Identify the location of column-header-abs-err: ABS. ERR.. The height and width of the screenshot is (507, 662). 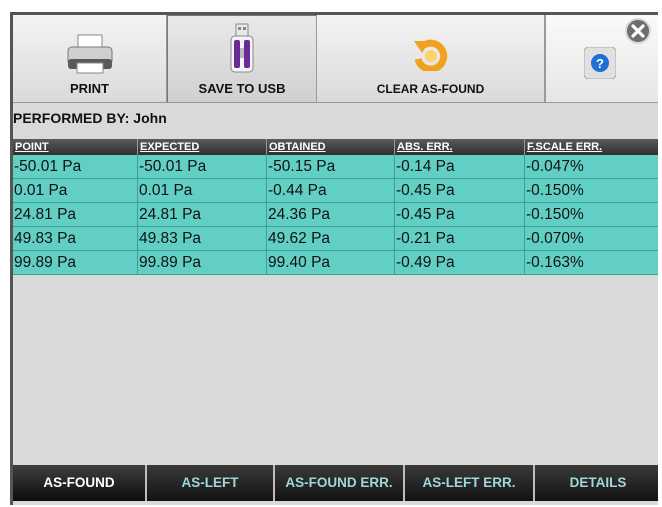
(460, 147).